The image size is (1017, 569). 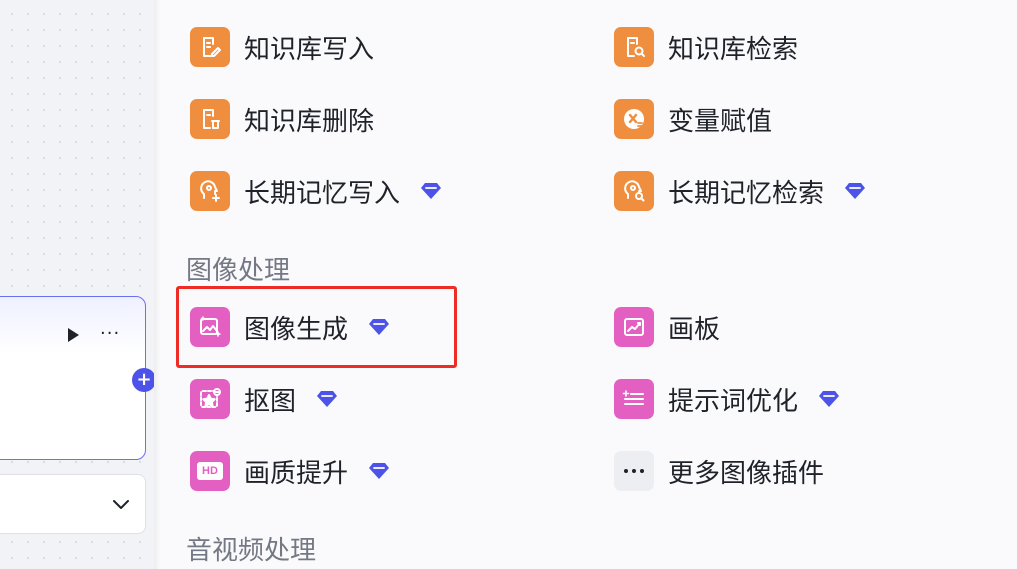 I want to click on highlight-annotation, so click(x=316, y=327).